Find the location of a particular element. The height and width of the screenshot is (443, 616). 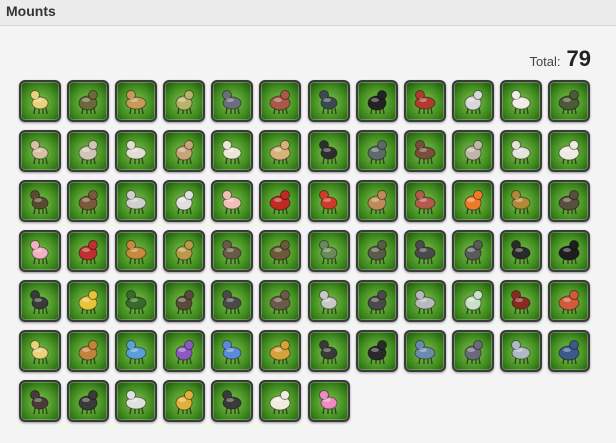

beast-mount-icon is located at coordinates (328, 102).